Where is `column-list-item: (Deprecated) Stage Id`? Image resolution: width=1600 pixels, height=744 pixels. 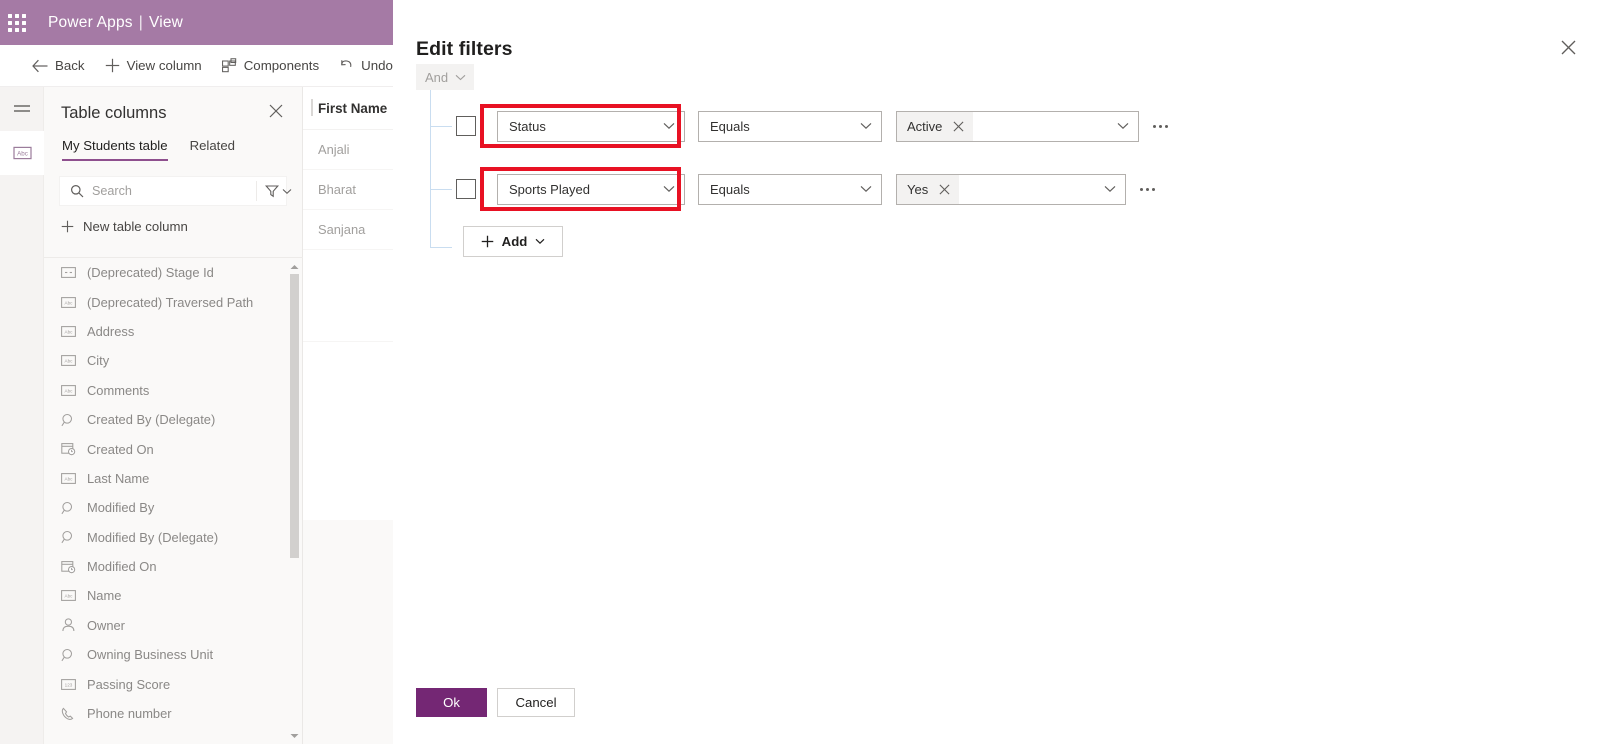
column-list-item: (Deprecated) Stage Id is located at coordinates (173, 272).